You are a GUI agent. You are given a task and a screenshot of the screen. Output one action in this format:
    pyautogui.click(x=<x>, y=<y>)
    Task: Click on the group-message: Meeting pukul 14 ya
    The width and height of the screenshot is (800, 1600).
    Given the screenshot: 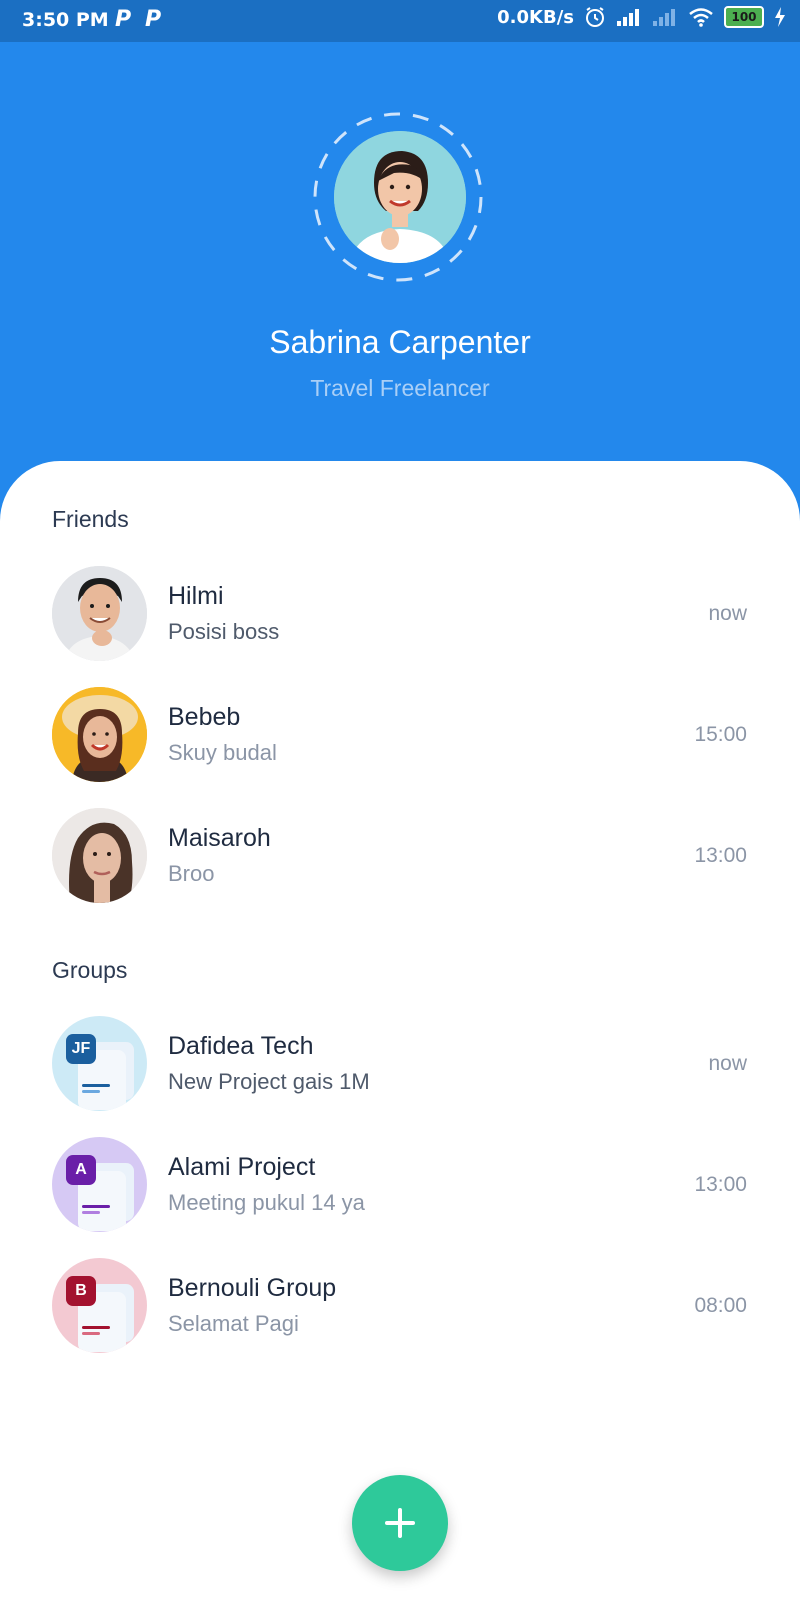 What is the action you would take?
    pyautogui.click(x=266, y=1202)
    